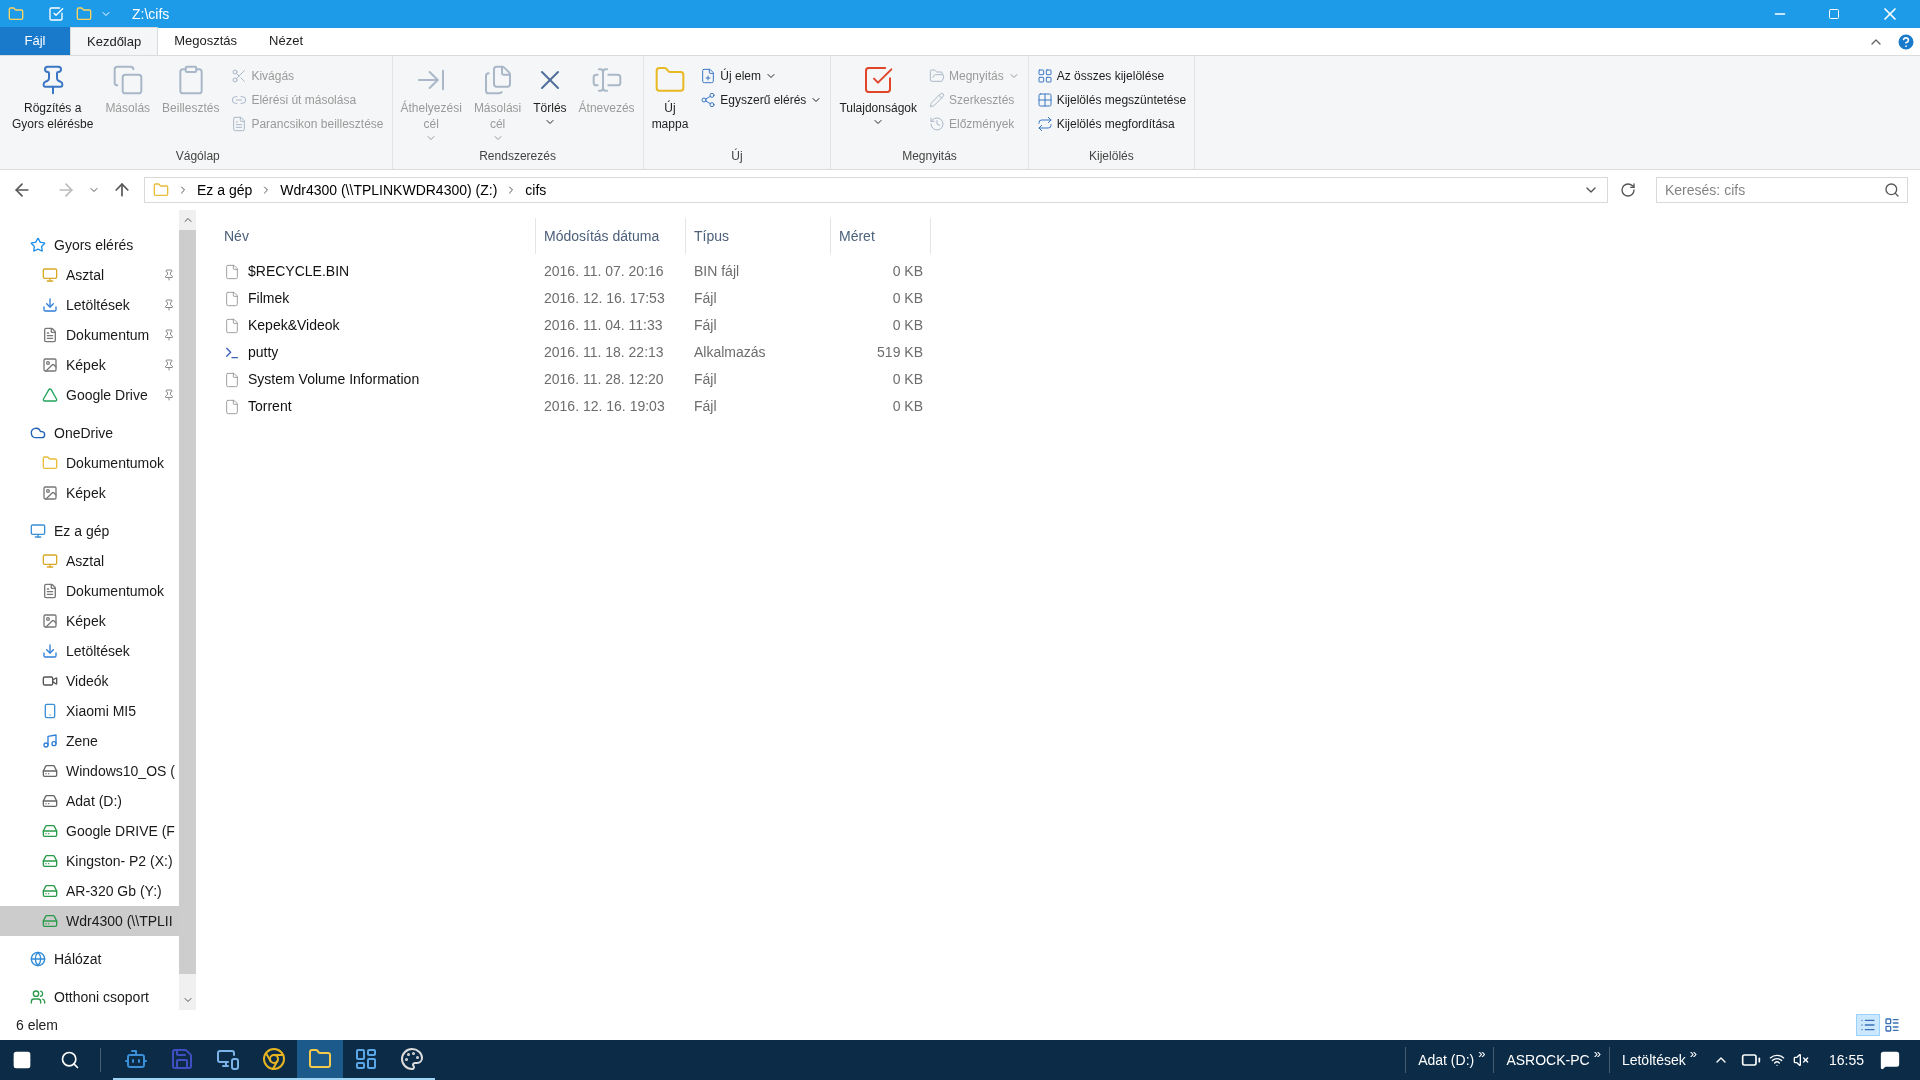  I want to click on breadcrumb: cifs, so click(536, 190).